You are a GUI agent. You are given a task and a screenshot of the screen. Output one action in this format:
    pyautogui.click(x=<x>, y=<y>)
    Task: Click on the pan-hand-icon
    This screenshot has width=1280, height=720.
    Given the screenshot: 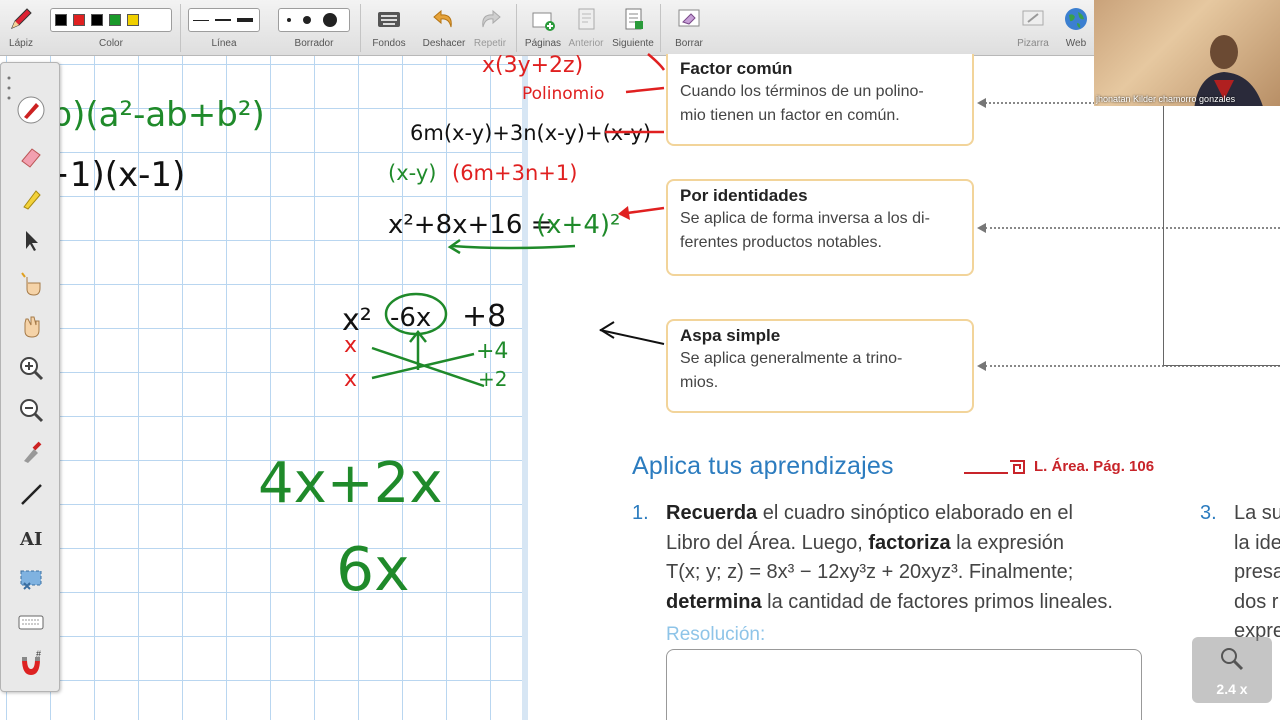 What is the action you would take?
    pyautogui.click(x=31, y=326)
    